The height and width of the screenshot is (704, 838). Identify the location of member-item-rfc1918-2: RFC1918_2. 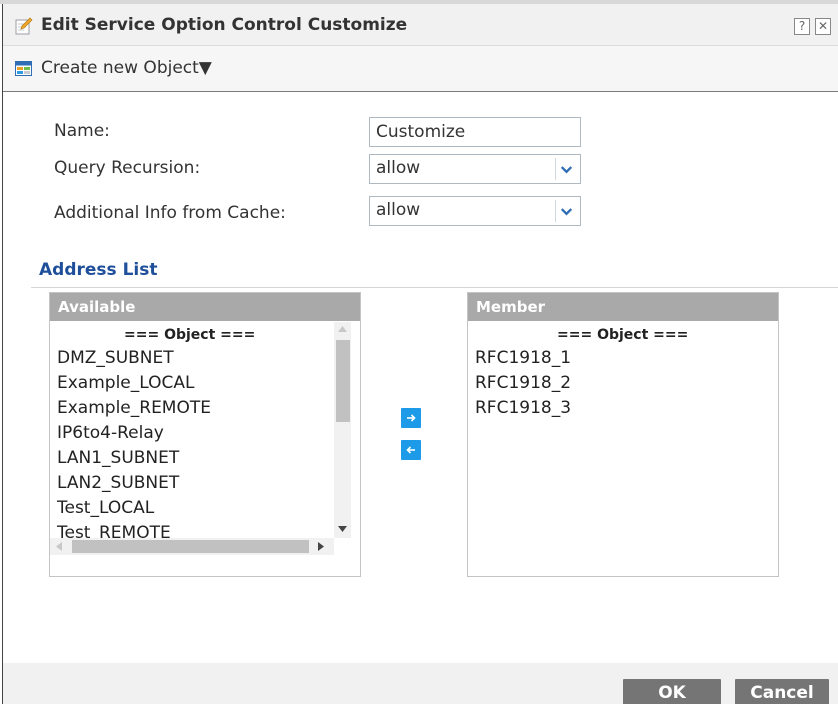
(523, 383).